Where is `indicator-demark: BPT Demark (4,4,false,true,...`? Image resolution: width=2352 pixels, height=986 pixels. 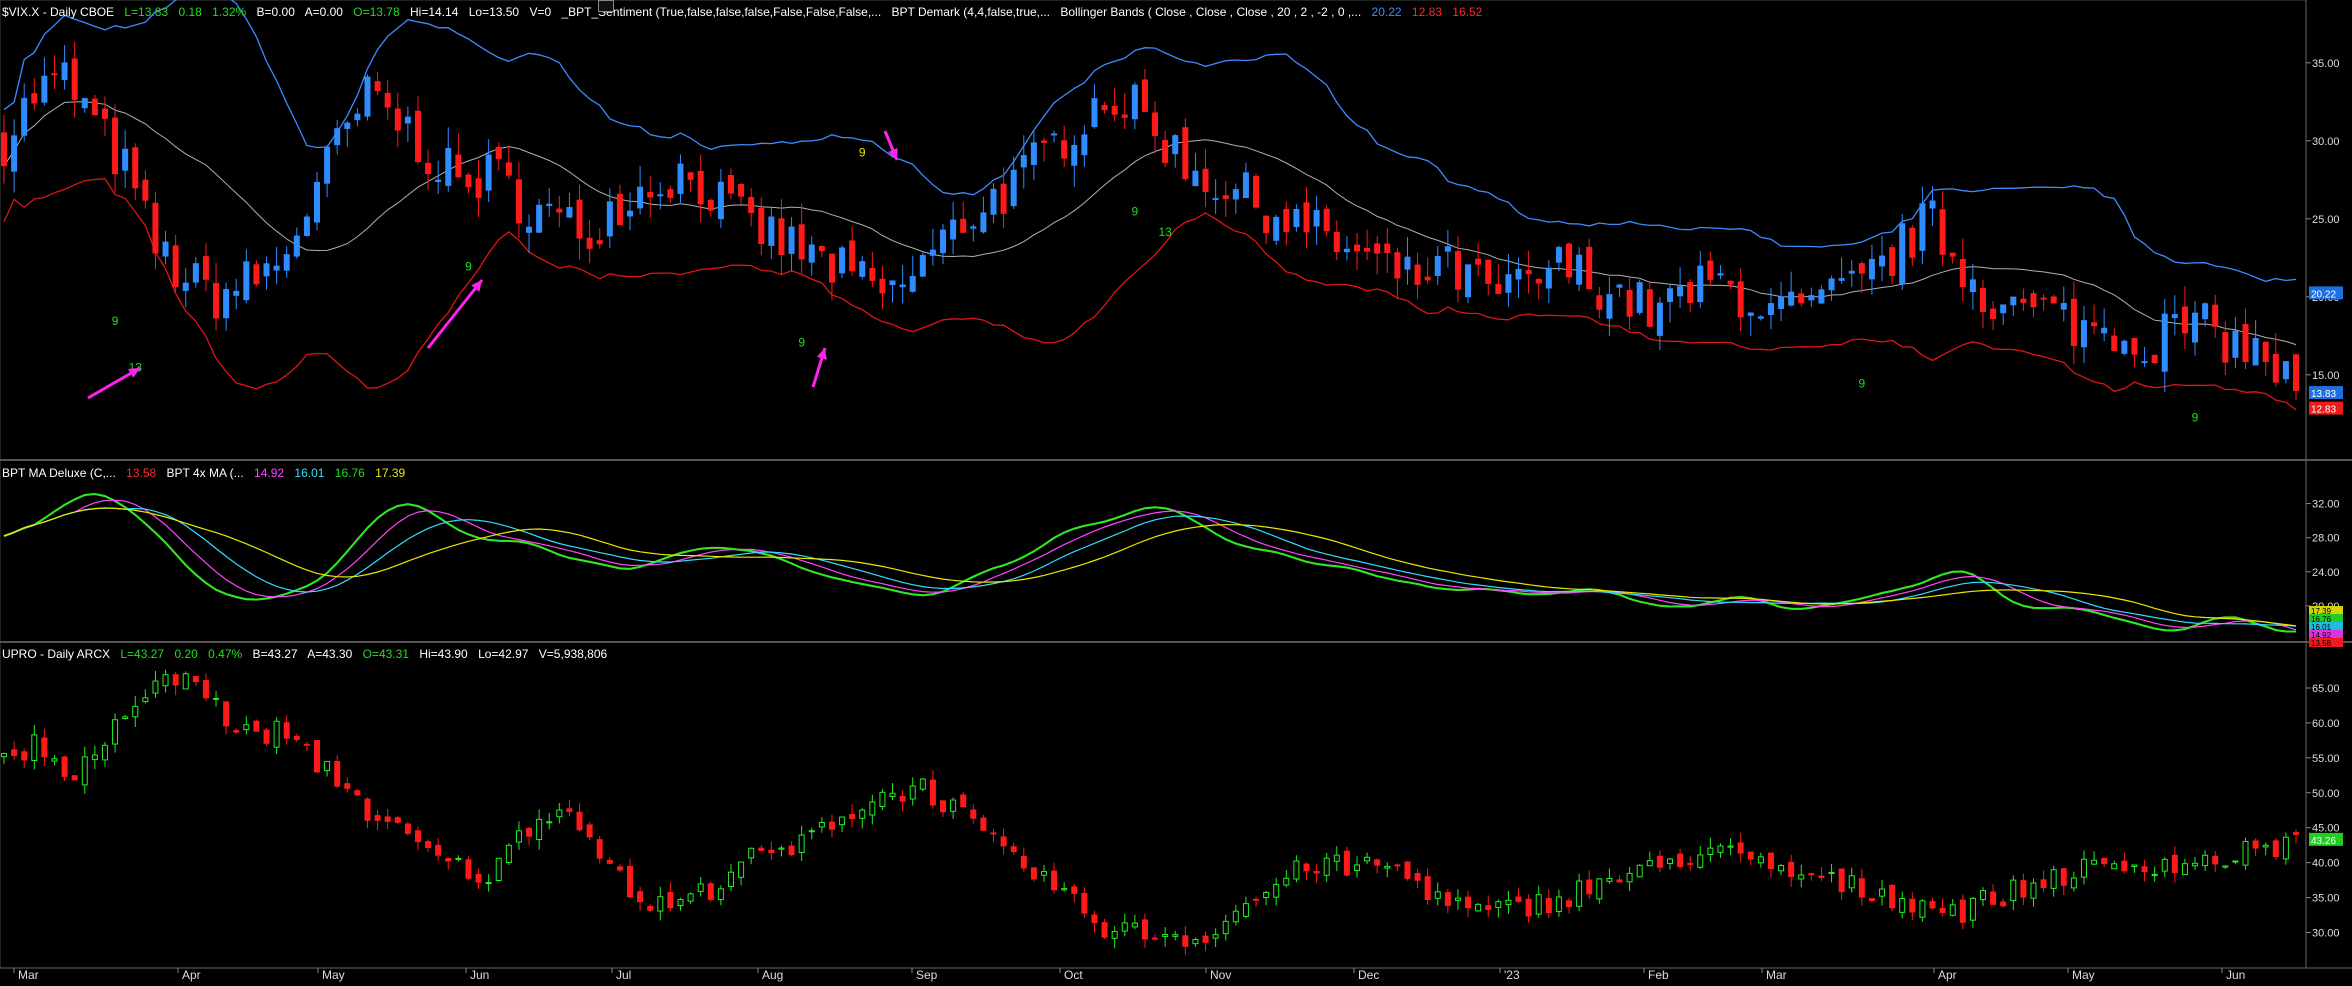
indicator-demark: BPT Demark (4,4,false,true,... is located at coordinates (971, 12).